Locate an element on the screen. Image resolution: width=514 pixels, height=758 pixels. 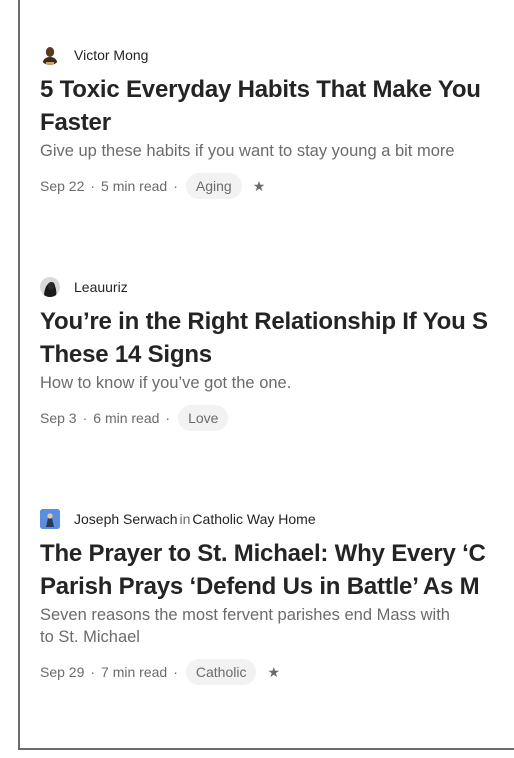
read-time: 5 min read is located at coordinates (134, 186).